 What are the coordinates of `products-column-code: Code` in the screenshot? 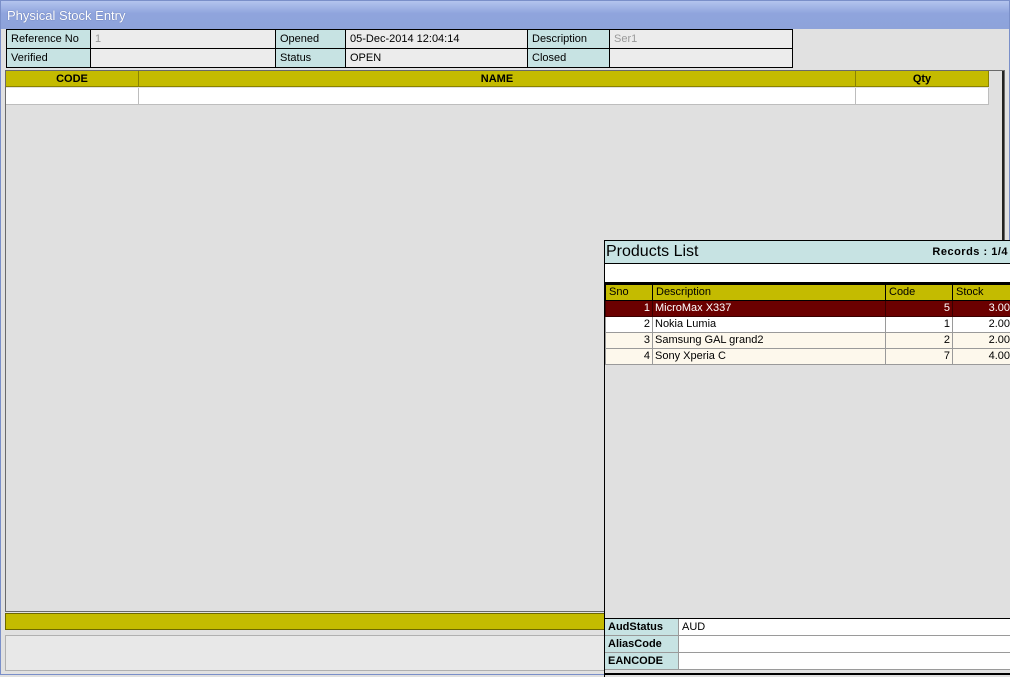 It's located at (919, 293).